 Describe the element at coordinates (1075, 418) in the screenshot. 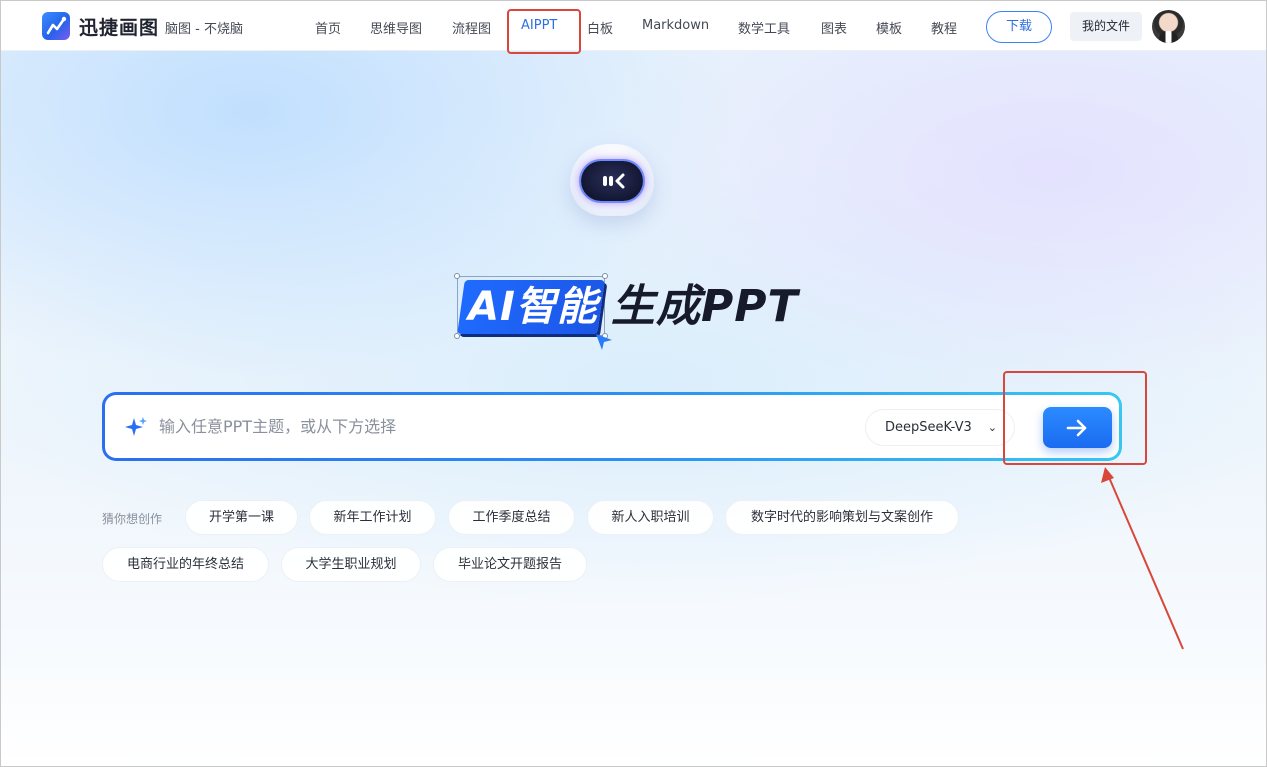

I see `annotation-highlight-submit` at that location.